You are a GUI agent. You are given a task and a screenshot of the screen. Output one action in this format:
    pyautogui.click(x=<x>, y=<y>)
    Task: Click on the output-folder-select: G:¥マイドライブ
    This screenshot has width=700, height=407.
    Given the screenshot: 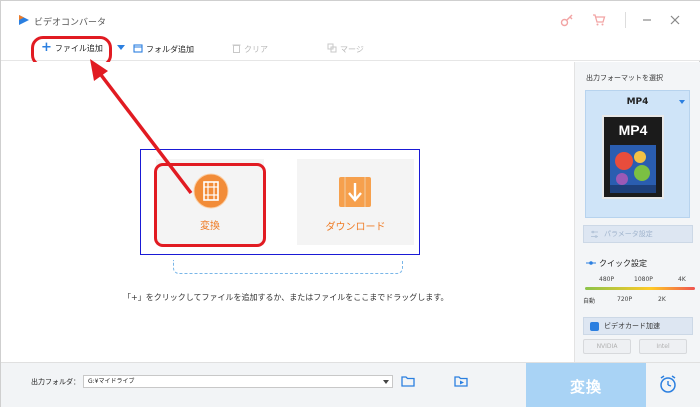 What is the action you would take?
    pyautogui.click(x=238, y=381)
    